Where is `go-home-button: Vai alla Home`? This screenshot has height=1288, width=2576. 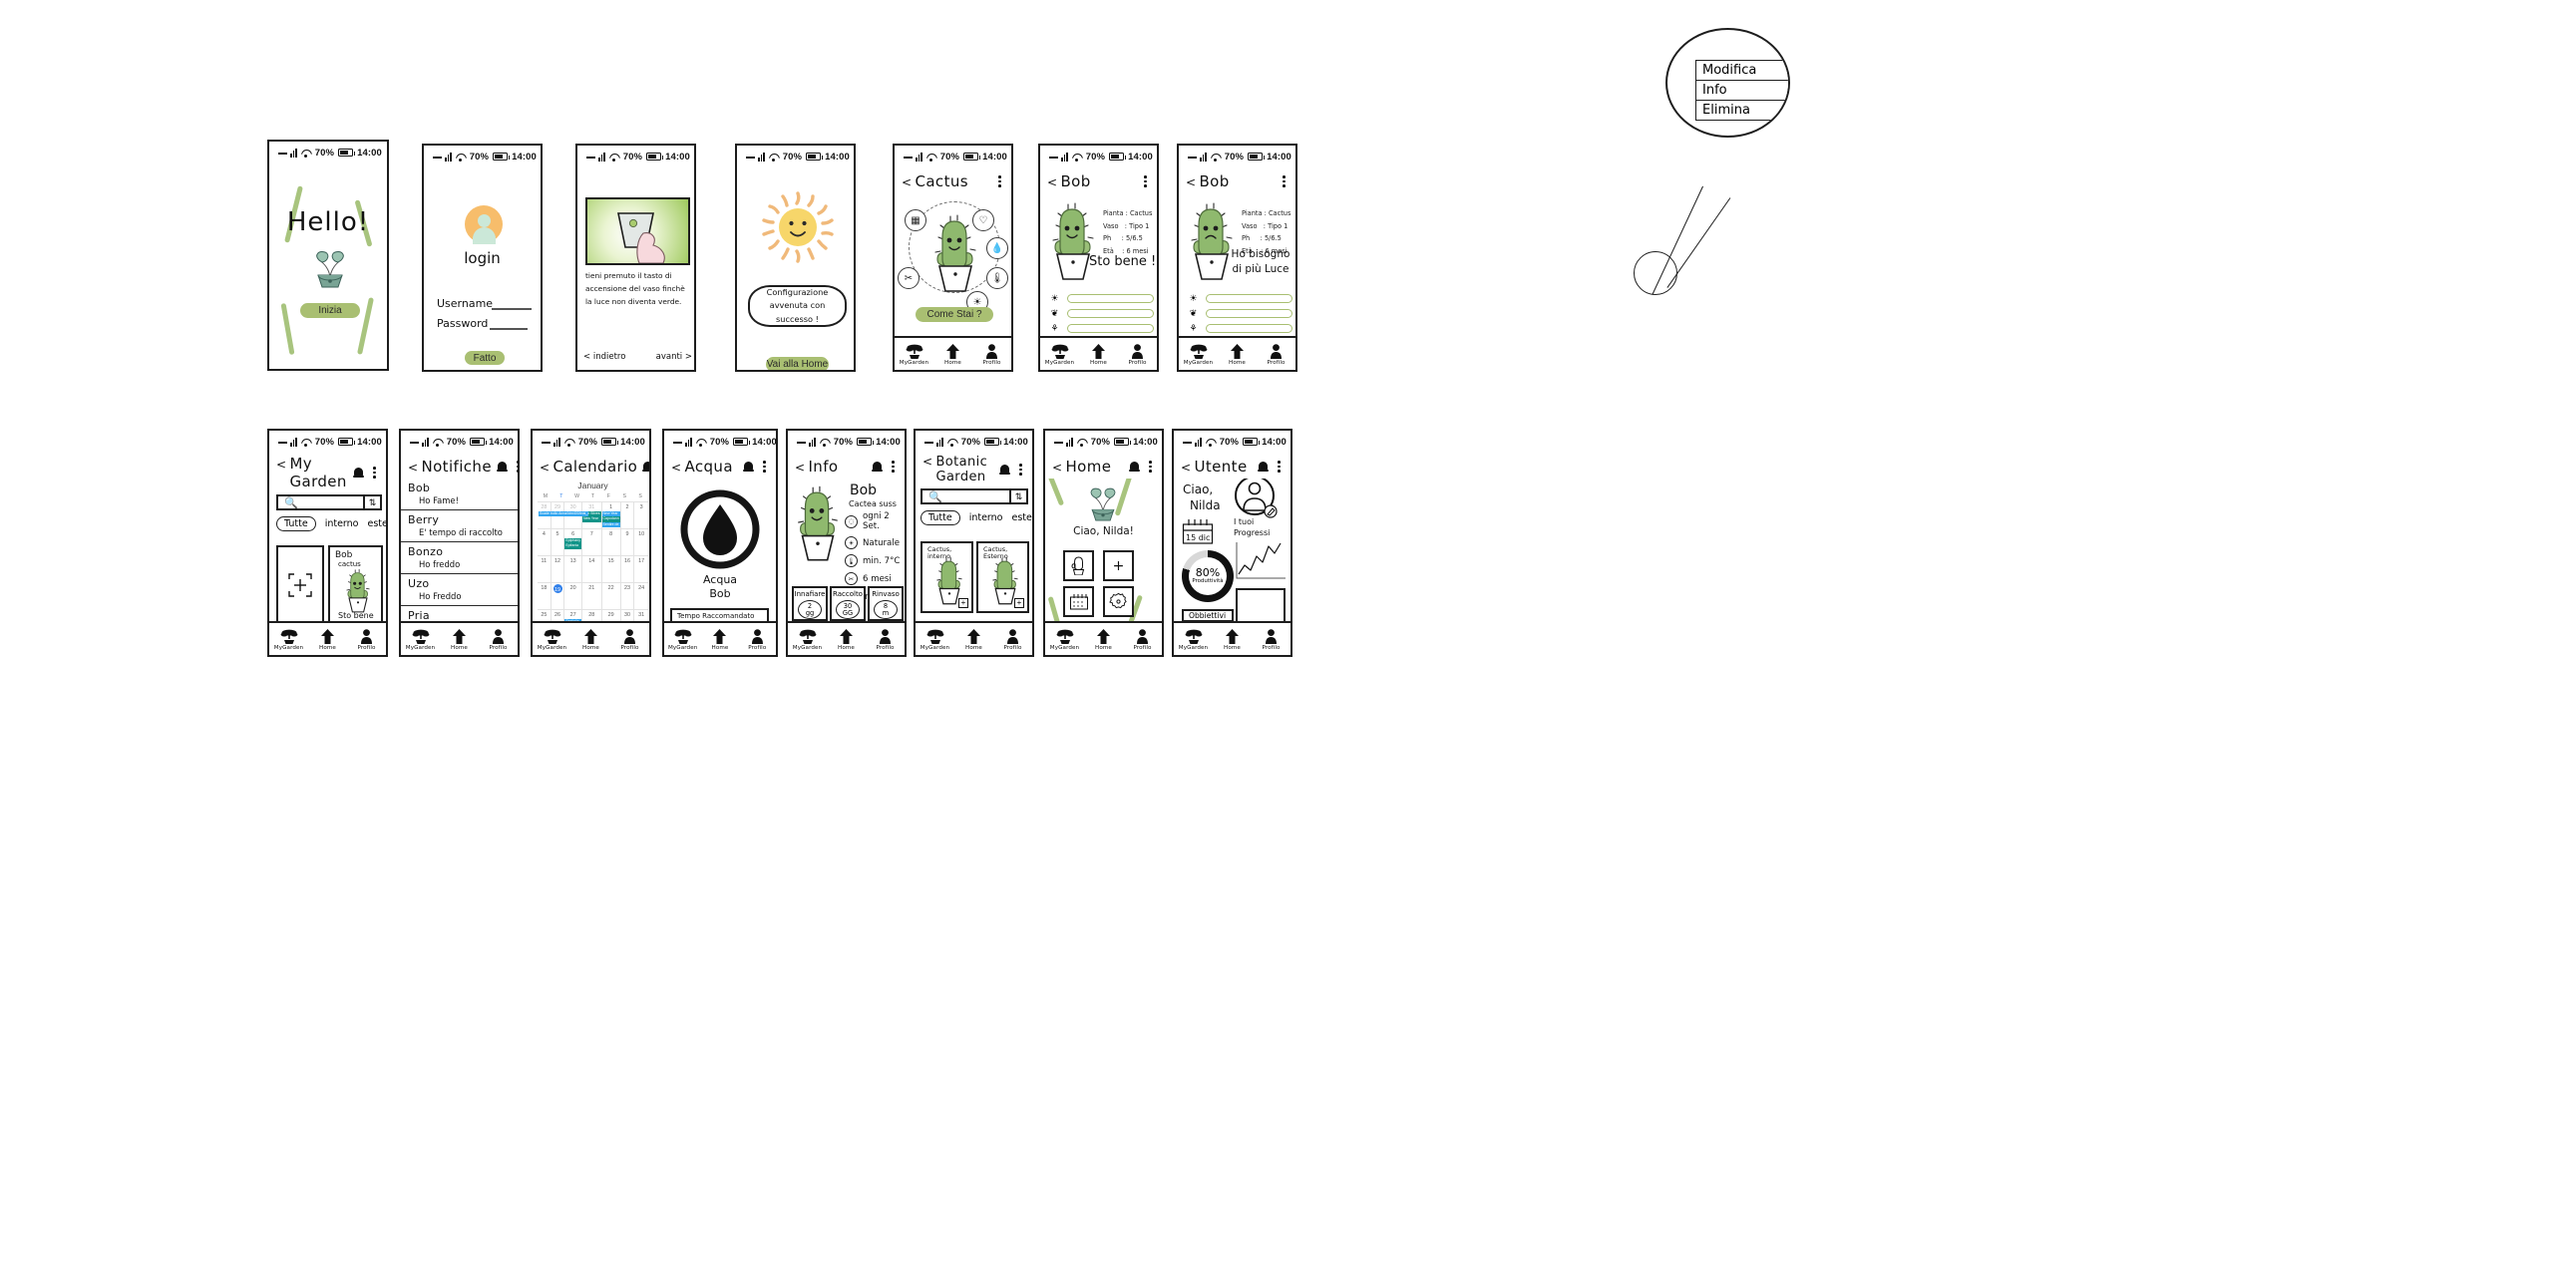
go-home-button: Vai alla Home is located at coordinates (798, 363).